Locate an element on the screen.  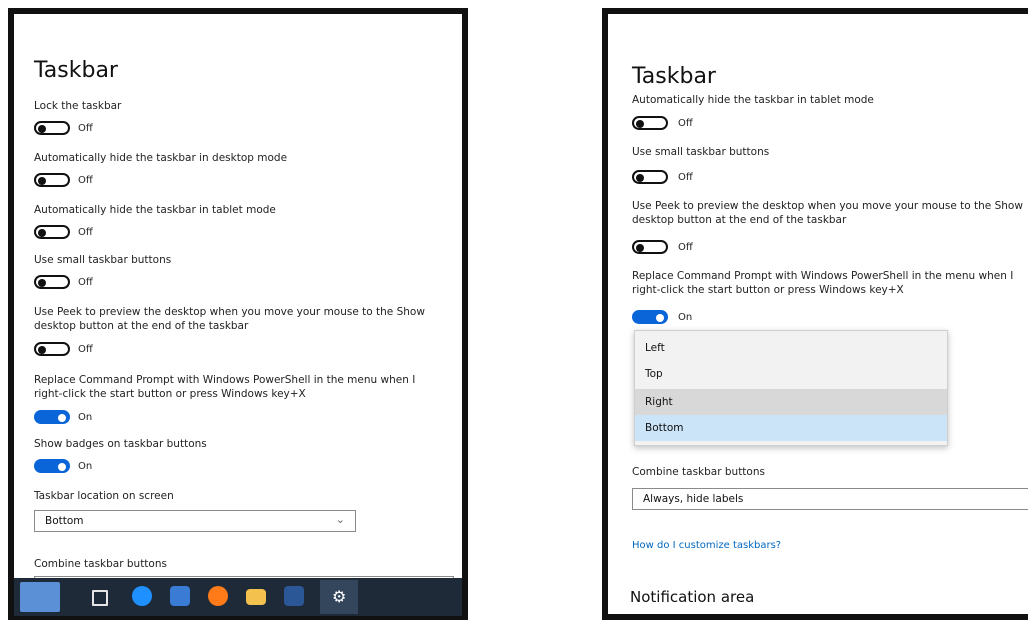
combine-value: Always, hide labels is located at coordinates (693, 499).